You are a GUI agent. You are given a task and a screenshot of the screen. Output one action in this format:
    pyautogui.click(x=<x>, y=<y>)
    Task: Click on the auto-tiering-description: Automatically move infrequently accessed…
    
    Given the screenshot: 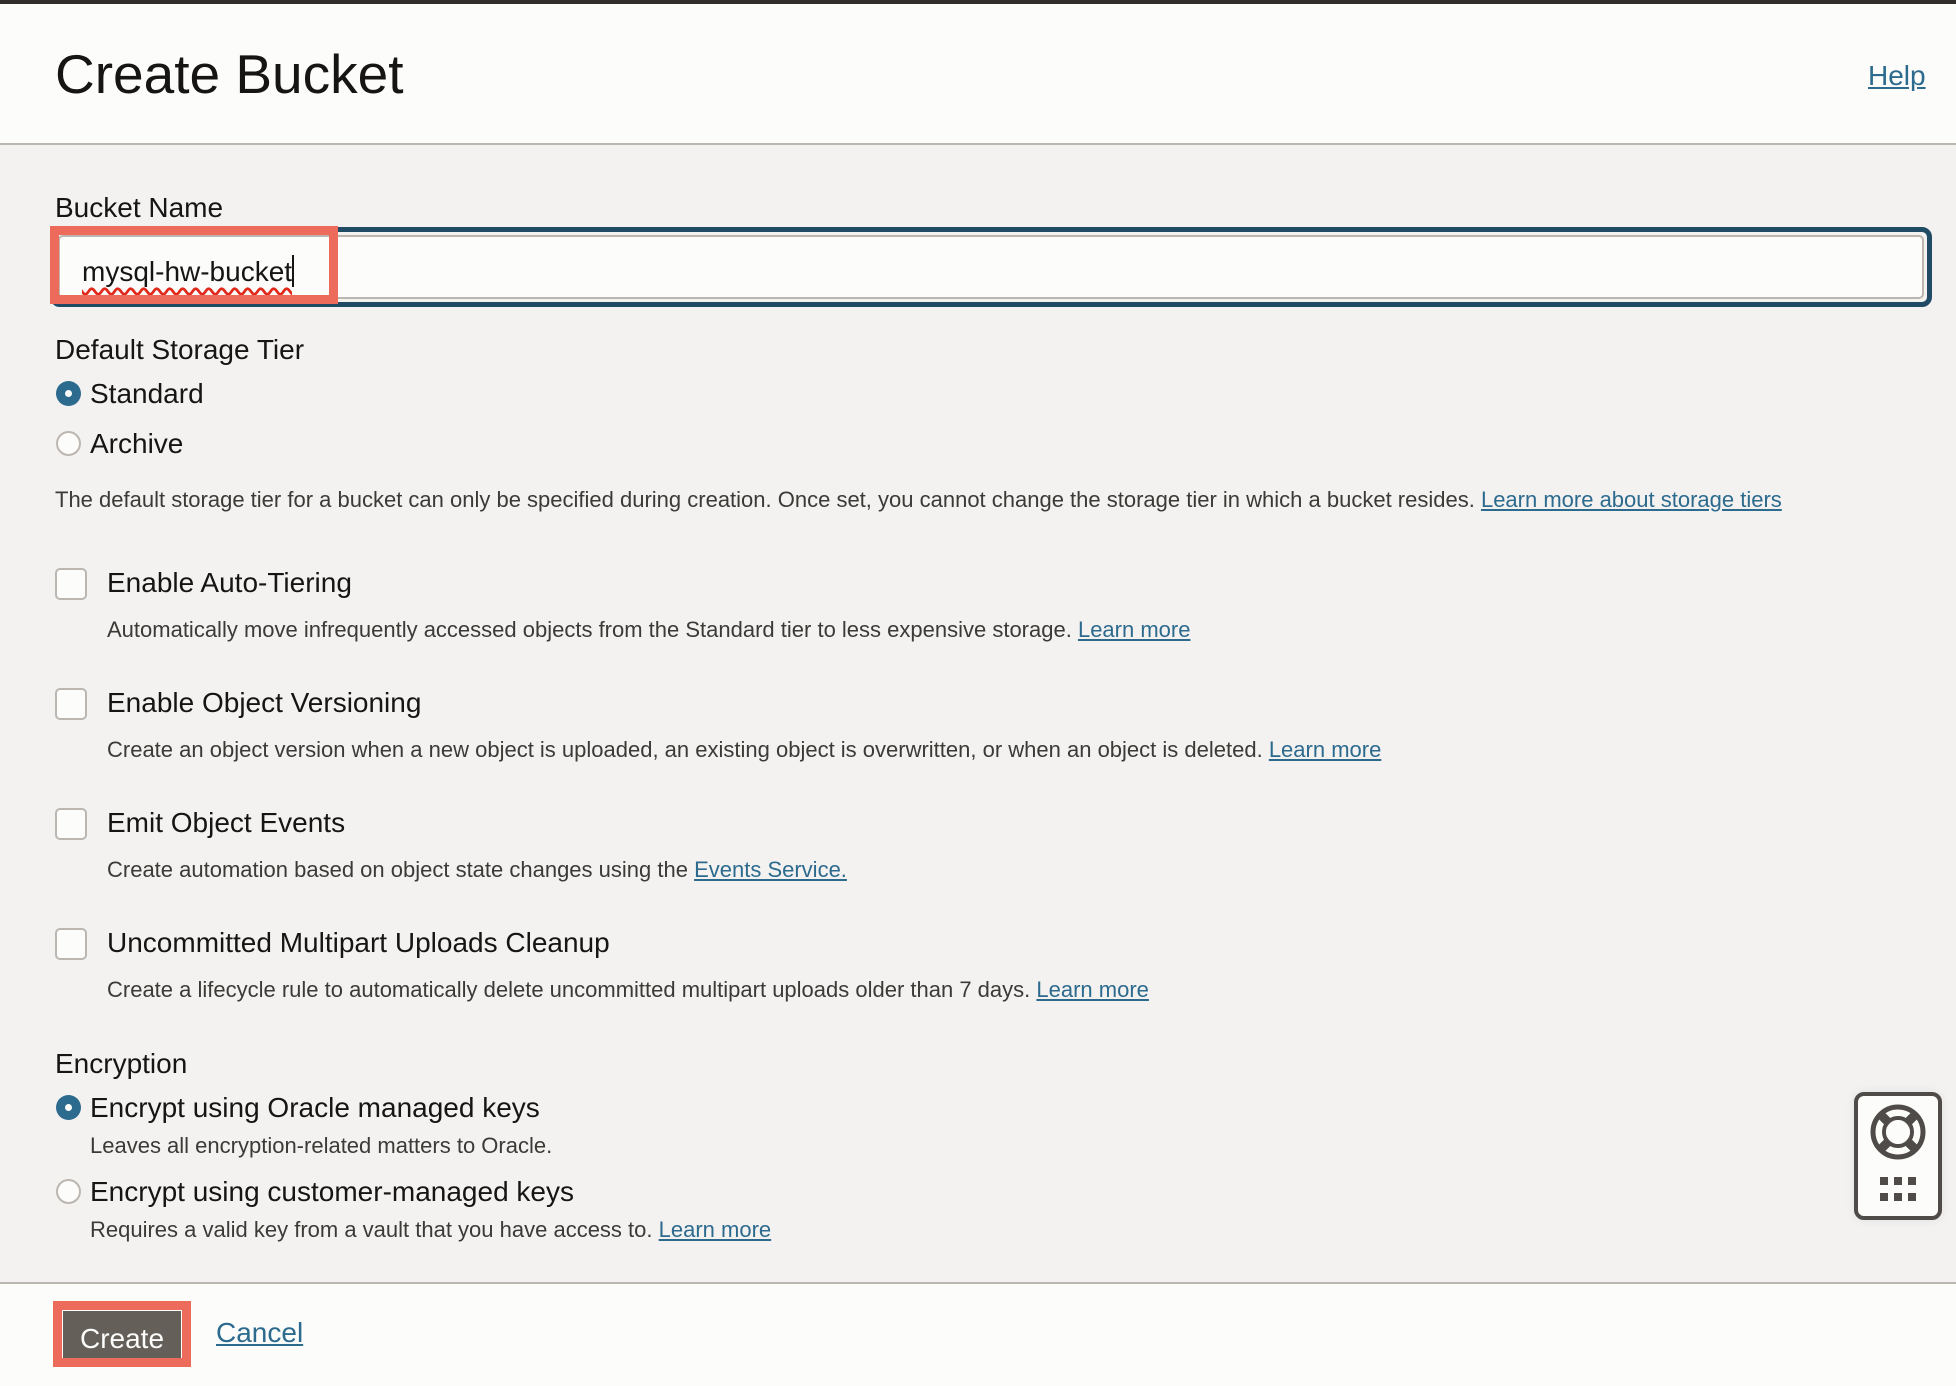 What is the action you would take?
    pyautogui.click(x=649, y=629)
    